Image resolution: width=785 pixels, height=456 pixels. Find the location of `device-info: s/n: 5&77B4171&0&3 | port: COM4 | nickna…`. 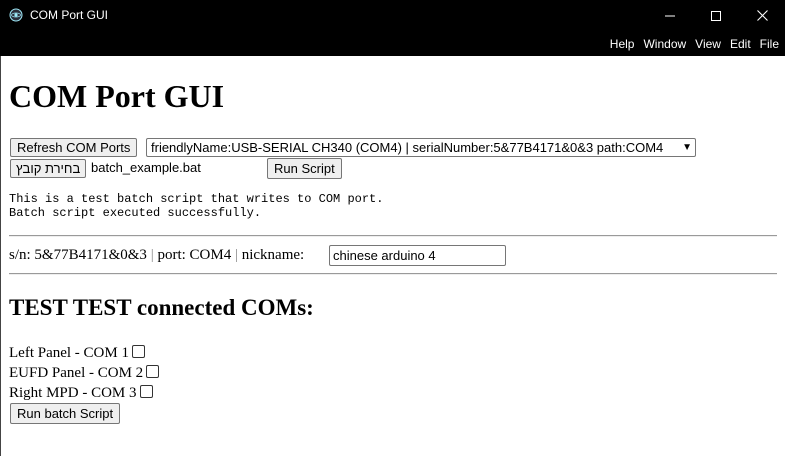

device-info: s/n: 5&77B4171&0&3 | port: COM4 | nickna… is located at coordinates (156, 255).